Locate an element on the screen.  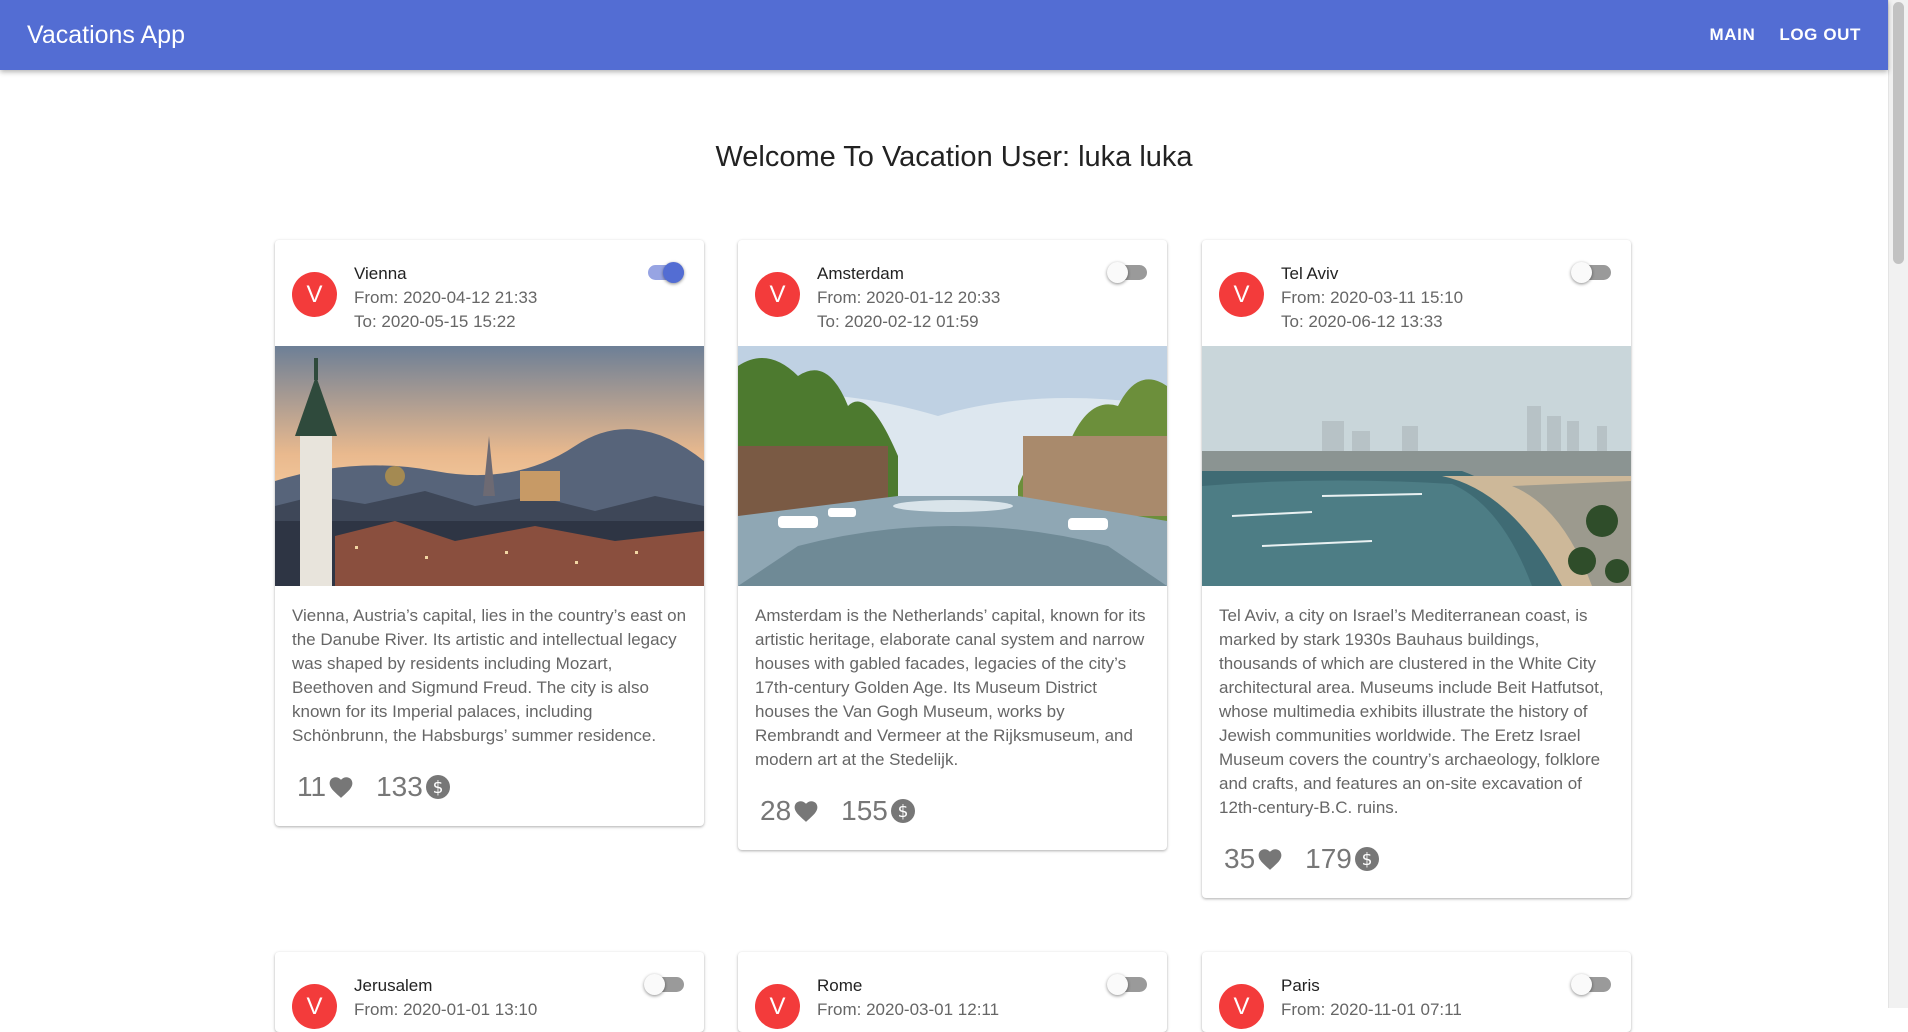
scrollbar-thumb is located at coordinates (1898, 133).